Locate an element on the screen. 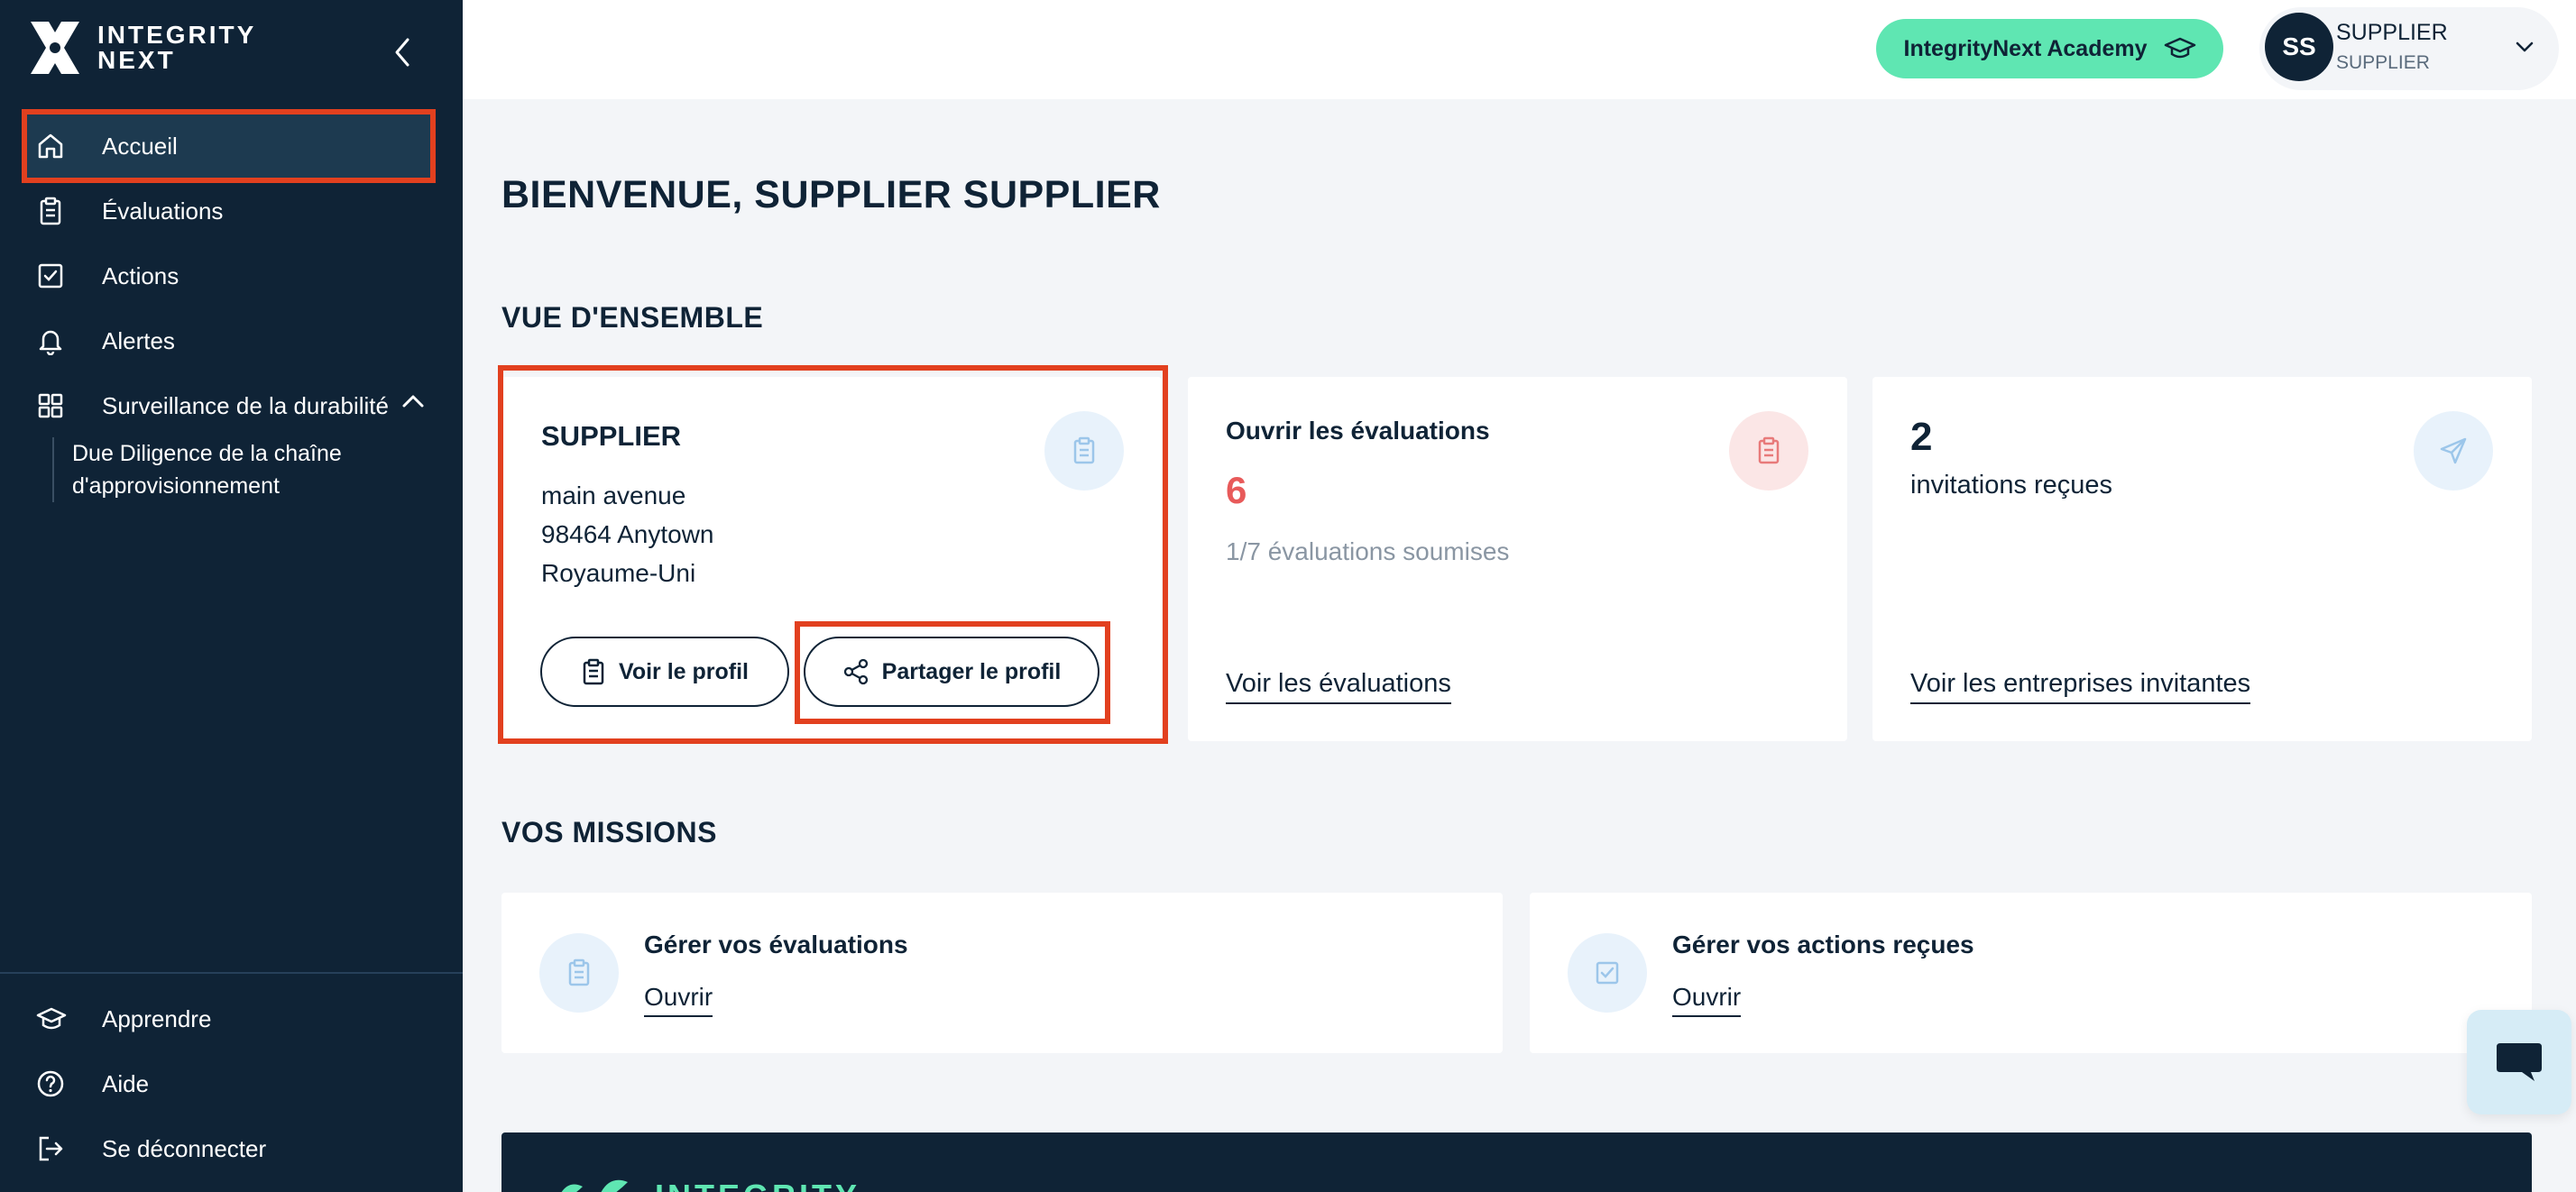  sidebar-item-aide: Aide is located at coordinates (228, 1083).